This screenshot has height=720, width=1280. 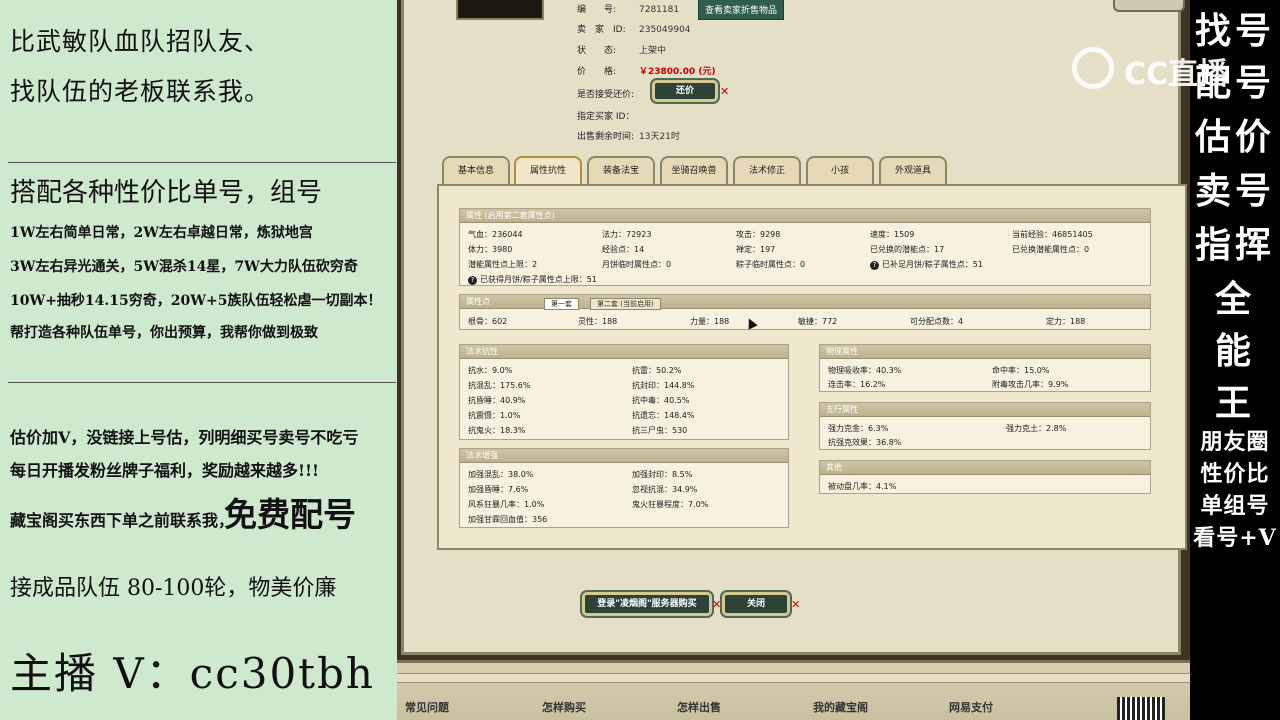 What do you see at coordinates (548, 170) in the screenshot?
I see `tab-attributes: 属性抗性` at bounding box center [548, 170].